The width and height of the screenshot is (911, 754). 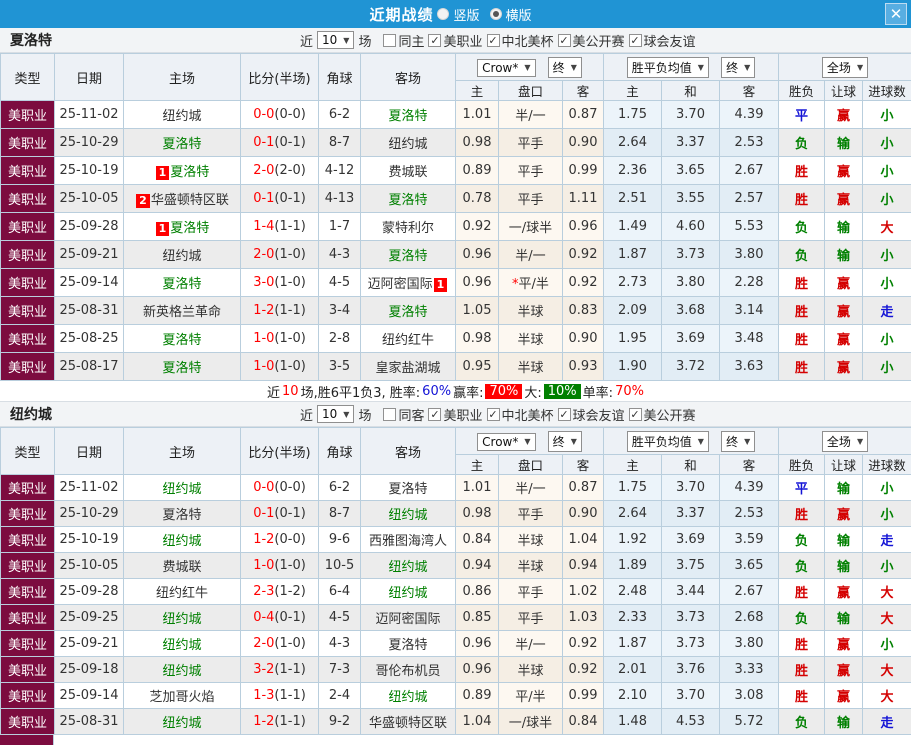 I want to click on same-venue-checkbox: ✓同客, so click(x=403, y=414).